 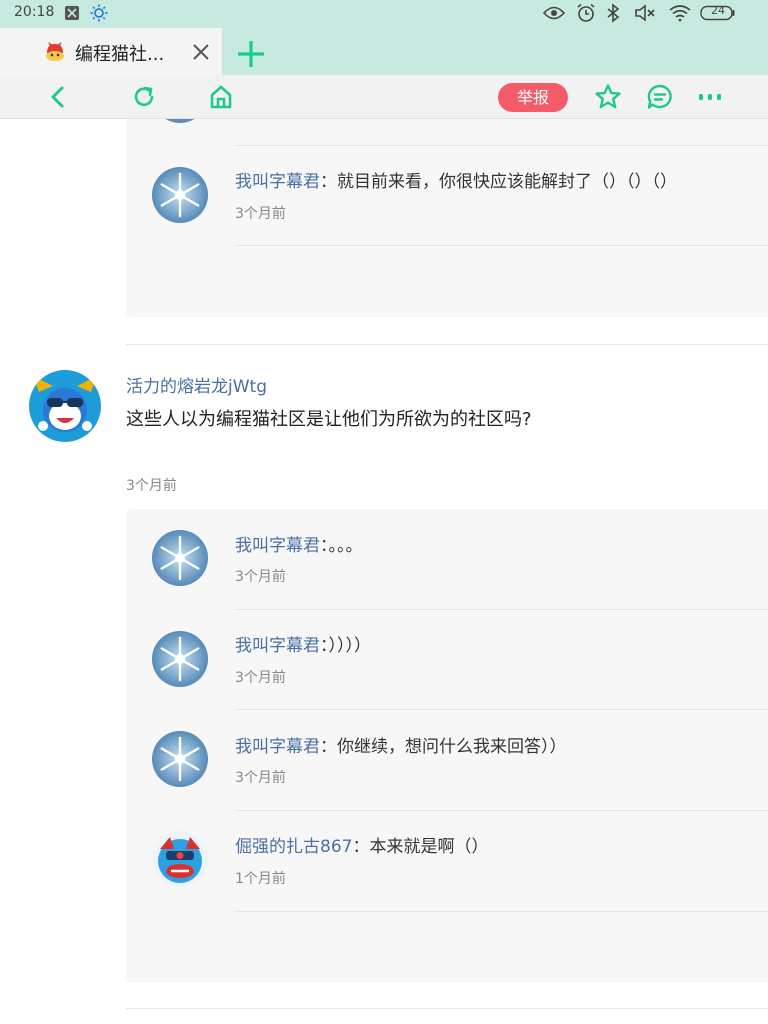 I want to click on battery-icon: 24, so click(x=718, y=13).